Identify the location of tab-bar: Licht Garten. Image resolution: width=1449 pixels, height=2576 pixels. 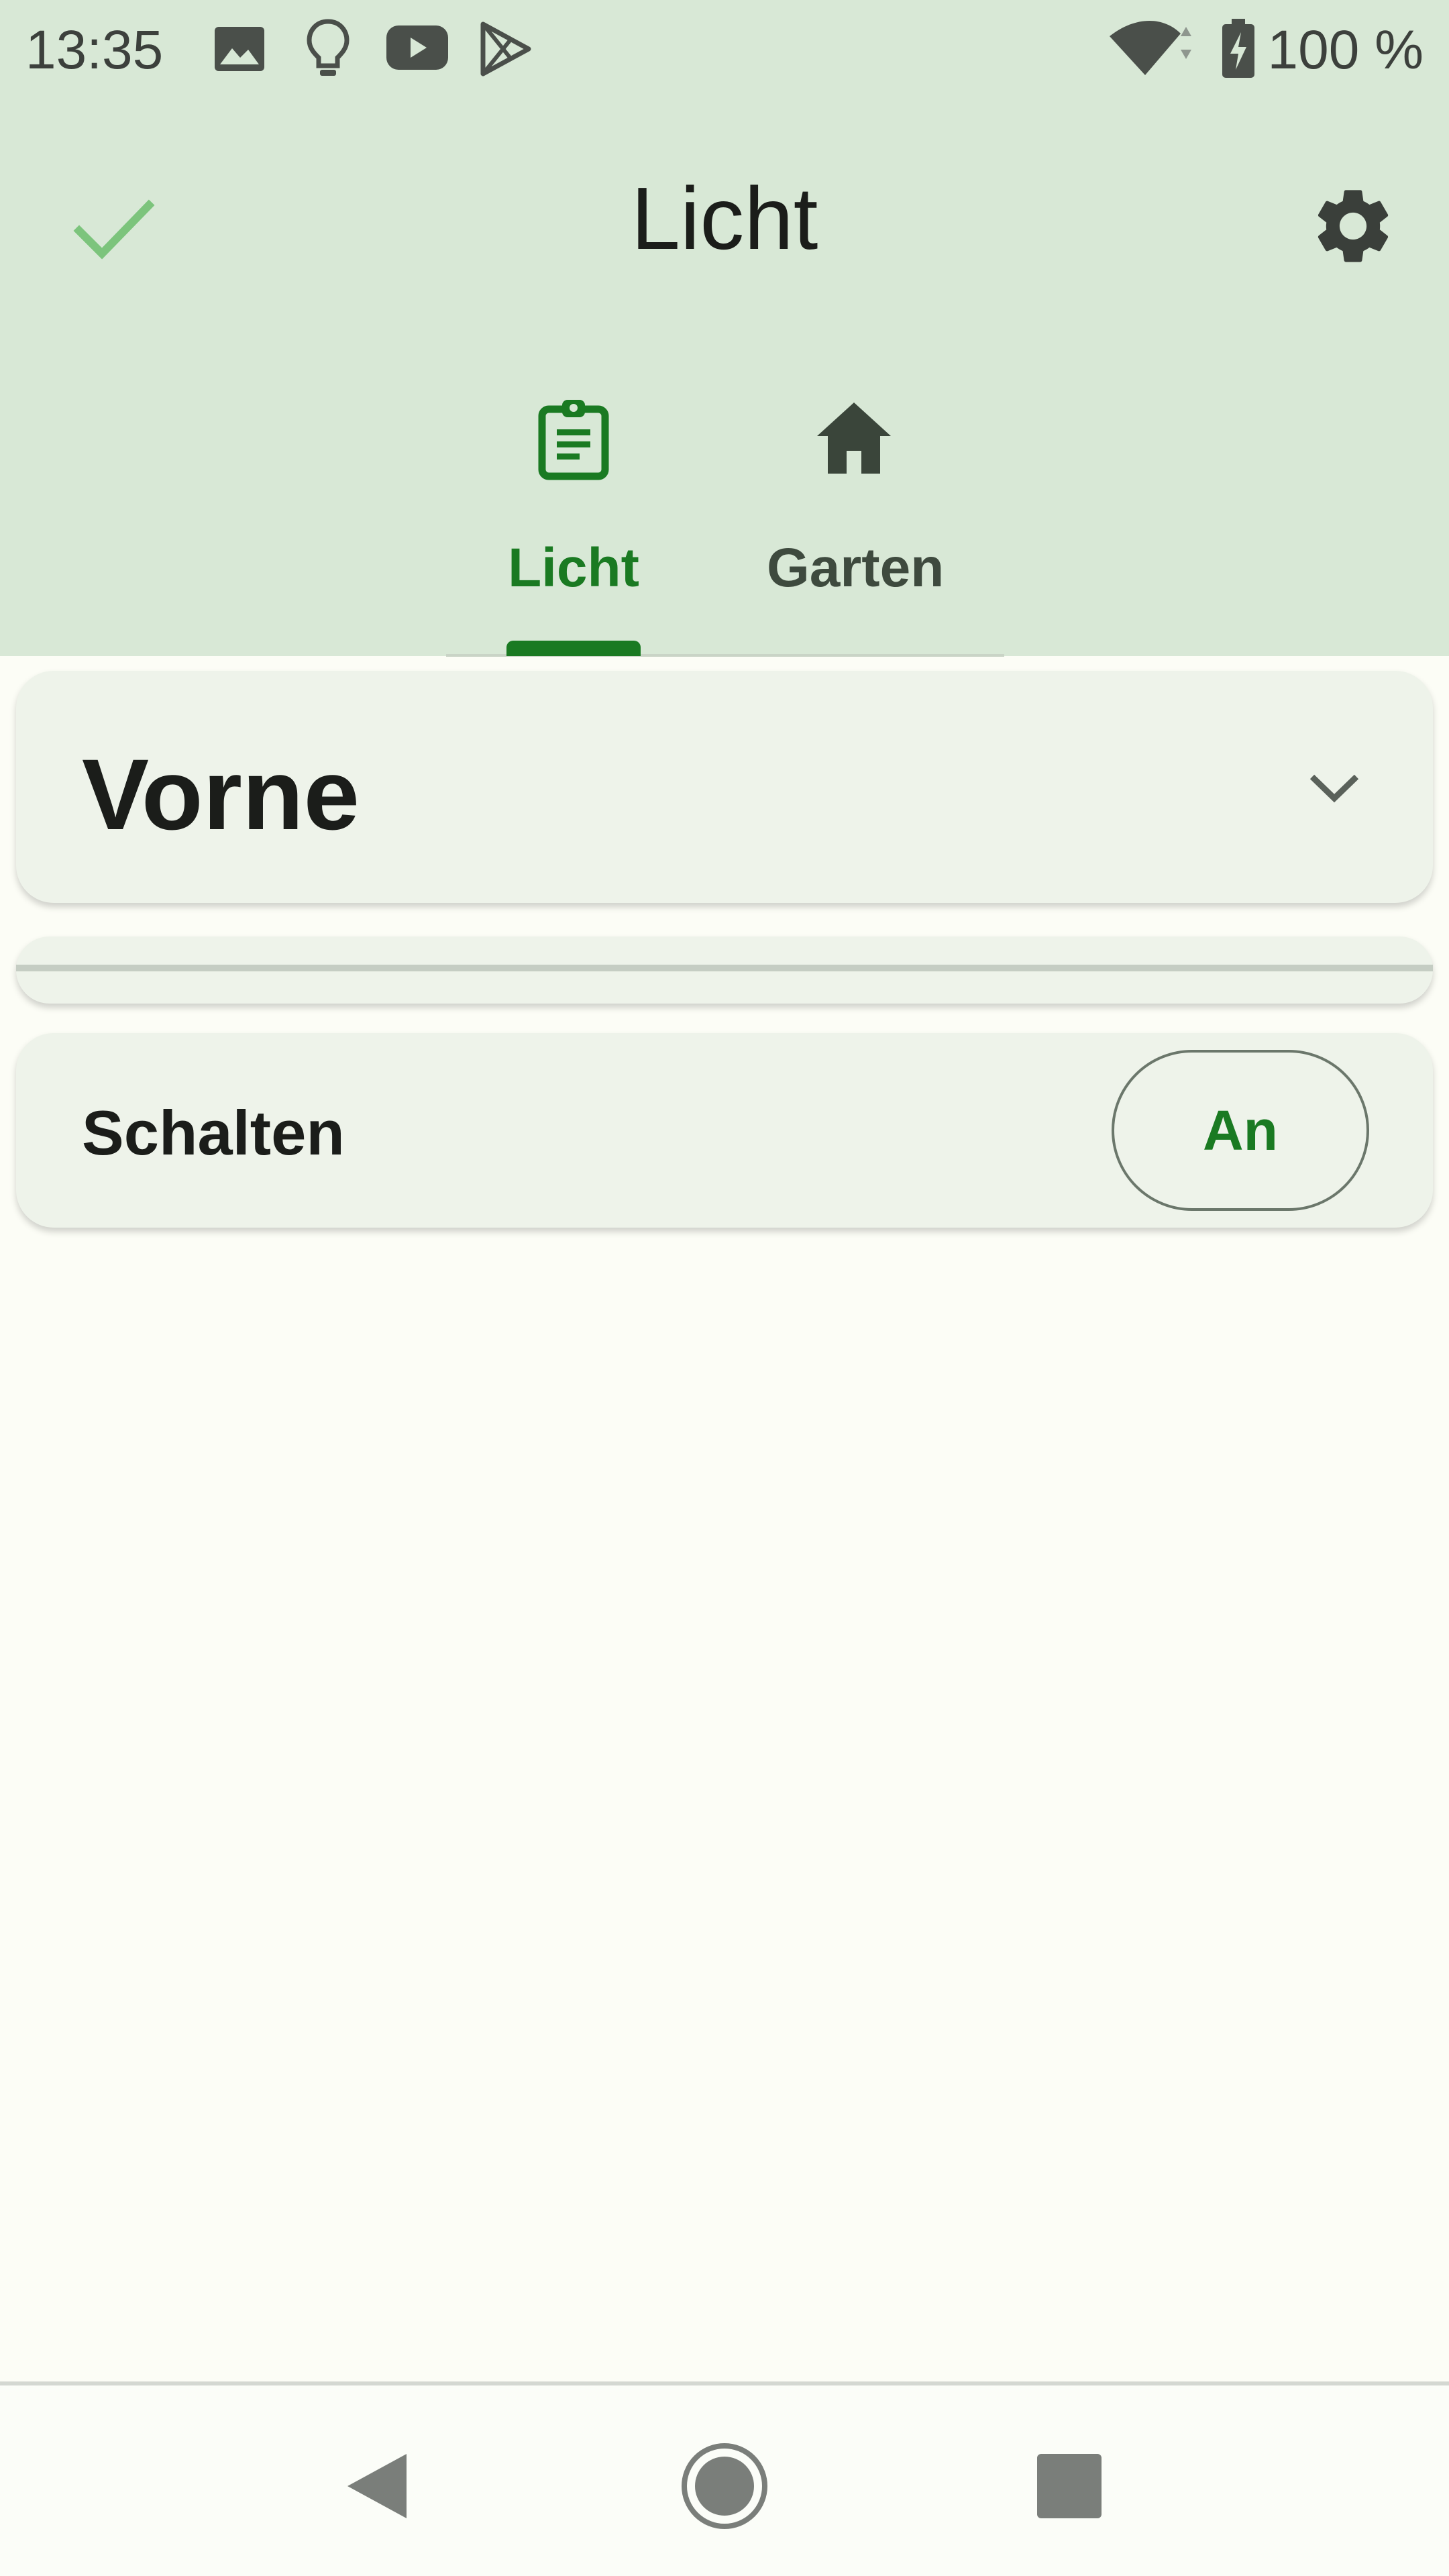
(725, 516).